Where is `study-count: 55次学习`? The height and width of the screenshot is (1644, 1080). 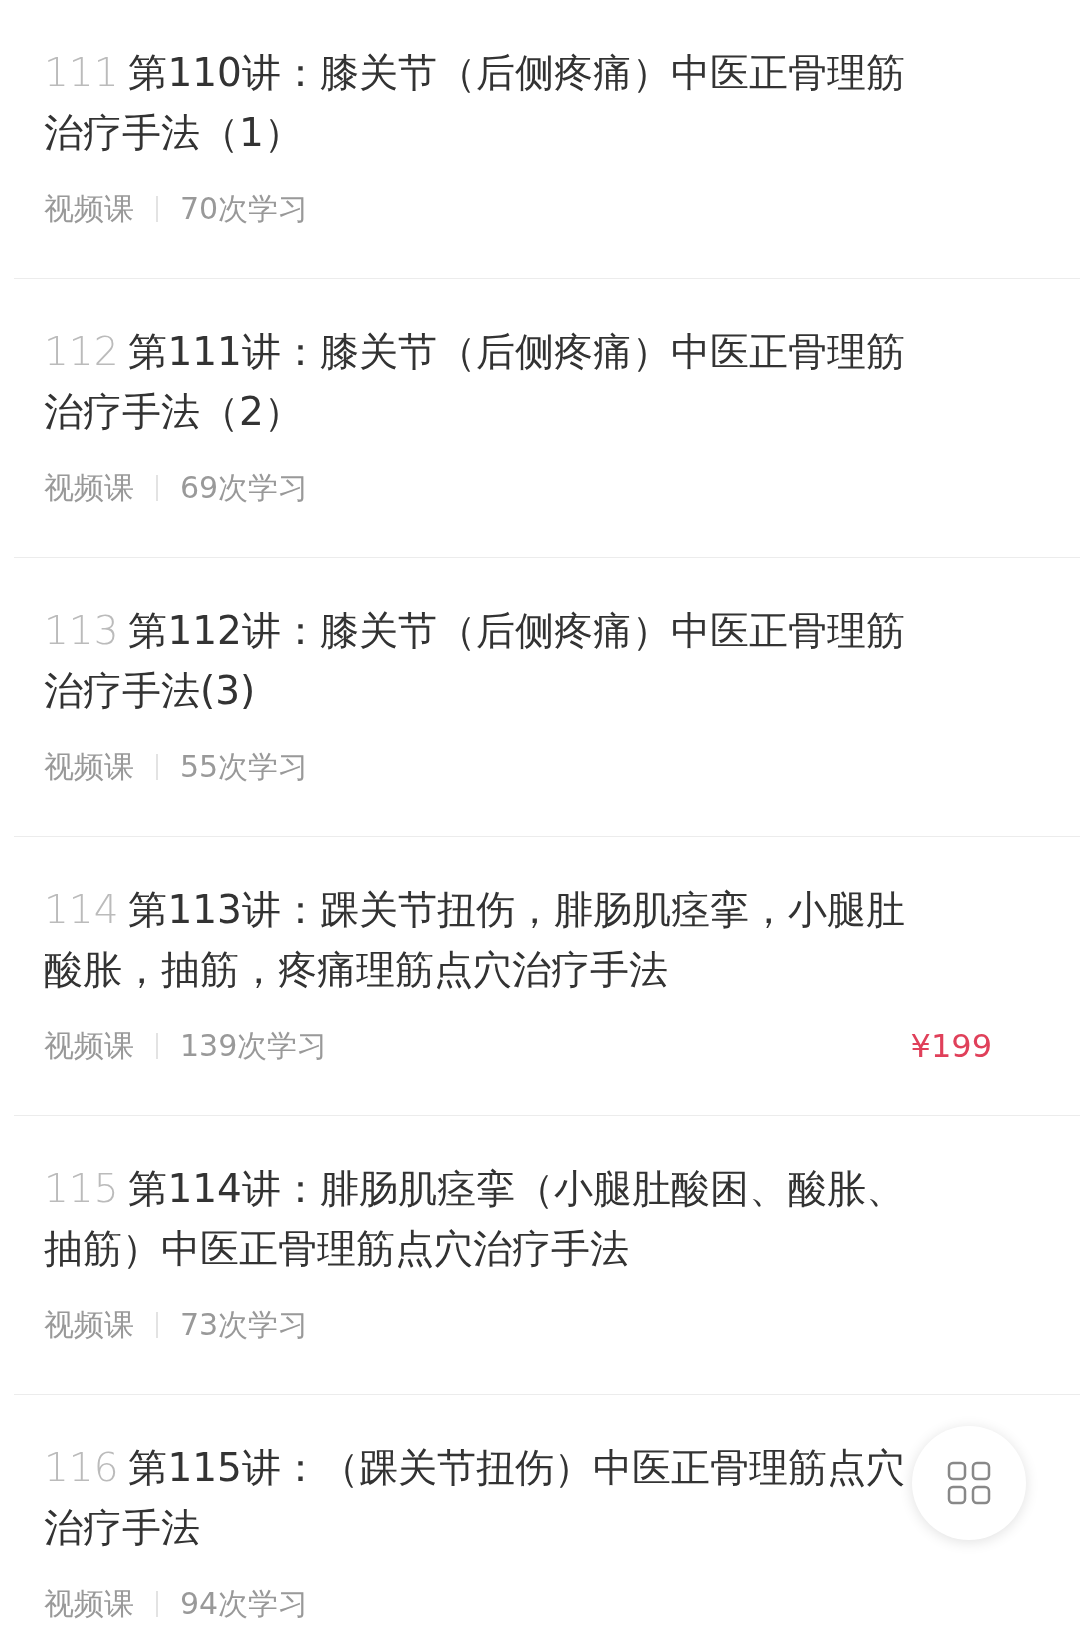 study-count: 55次学习 is located at coordinates (244, 766).